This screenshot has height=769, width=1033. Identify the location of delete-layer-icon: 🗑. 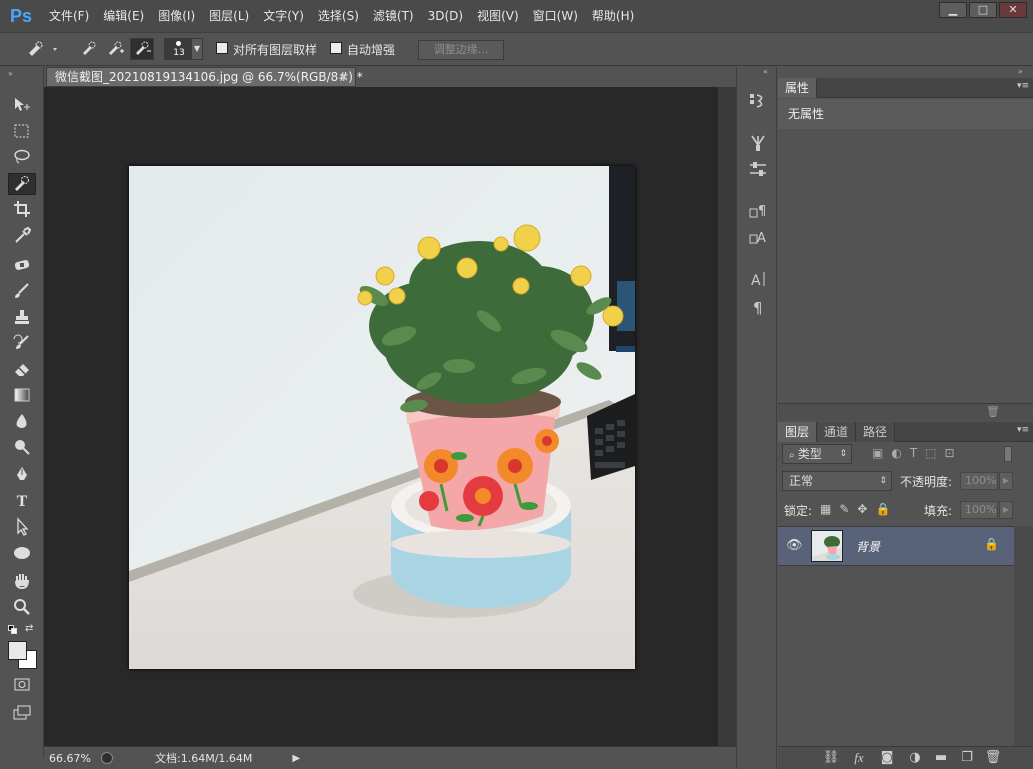
(993, 758).